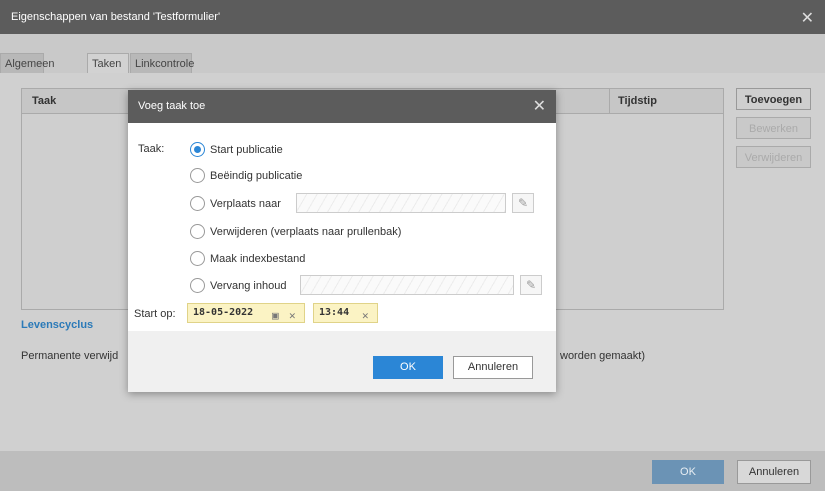  What do you see at coordinates (773, 99) in the screenshot?
I see `add-button: Toevoegen` at bounding box center [773, 99].